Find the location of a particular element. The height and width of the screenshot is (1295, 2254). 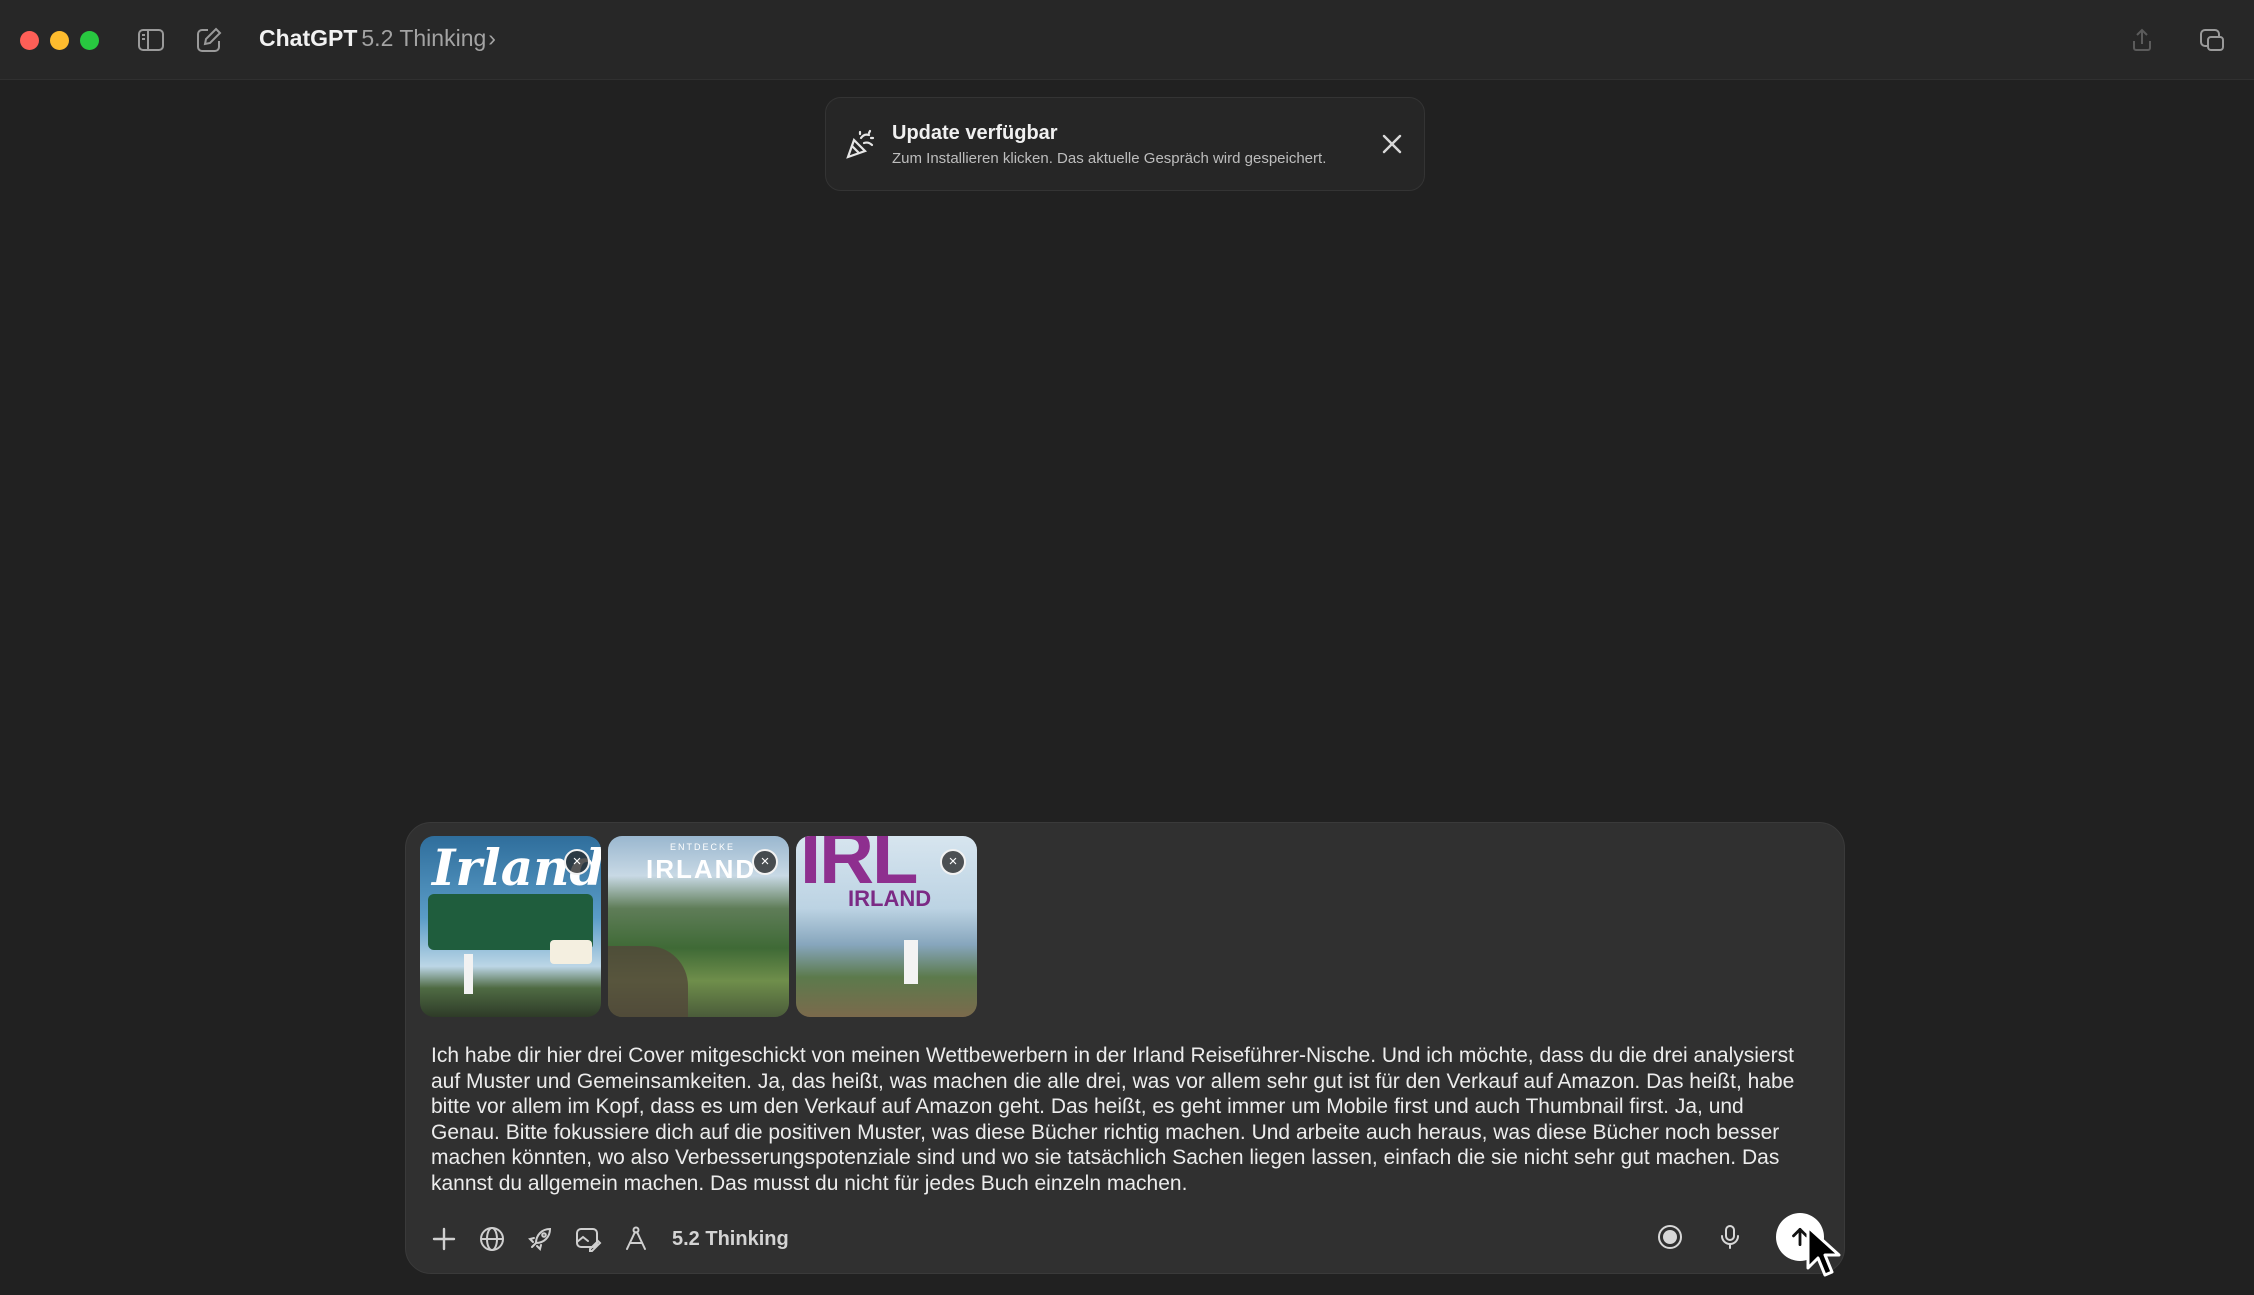

cover-kicker: ENTDECKE is located at coordinates (703, 847).